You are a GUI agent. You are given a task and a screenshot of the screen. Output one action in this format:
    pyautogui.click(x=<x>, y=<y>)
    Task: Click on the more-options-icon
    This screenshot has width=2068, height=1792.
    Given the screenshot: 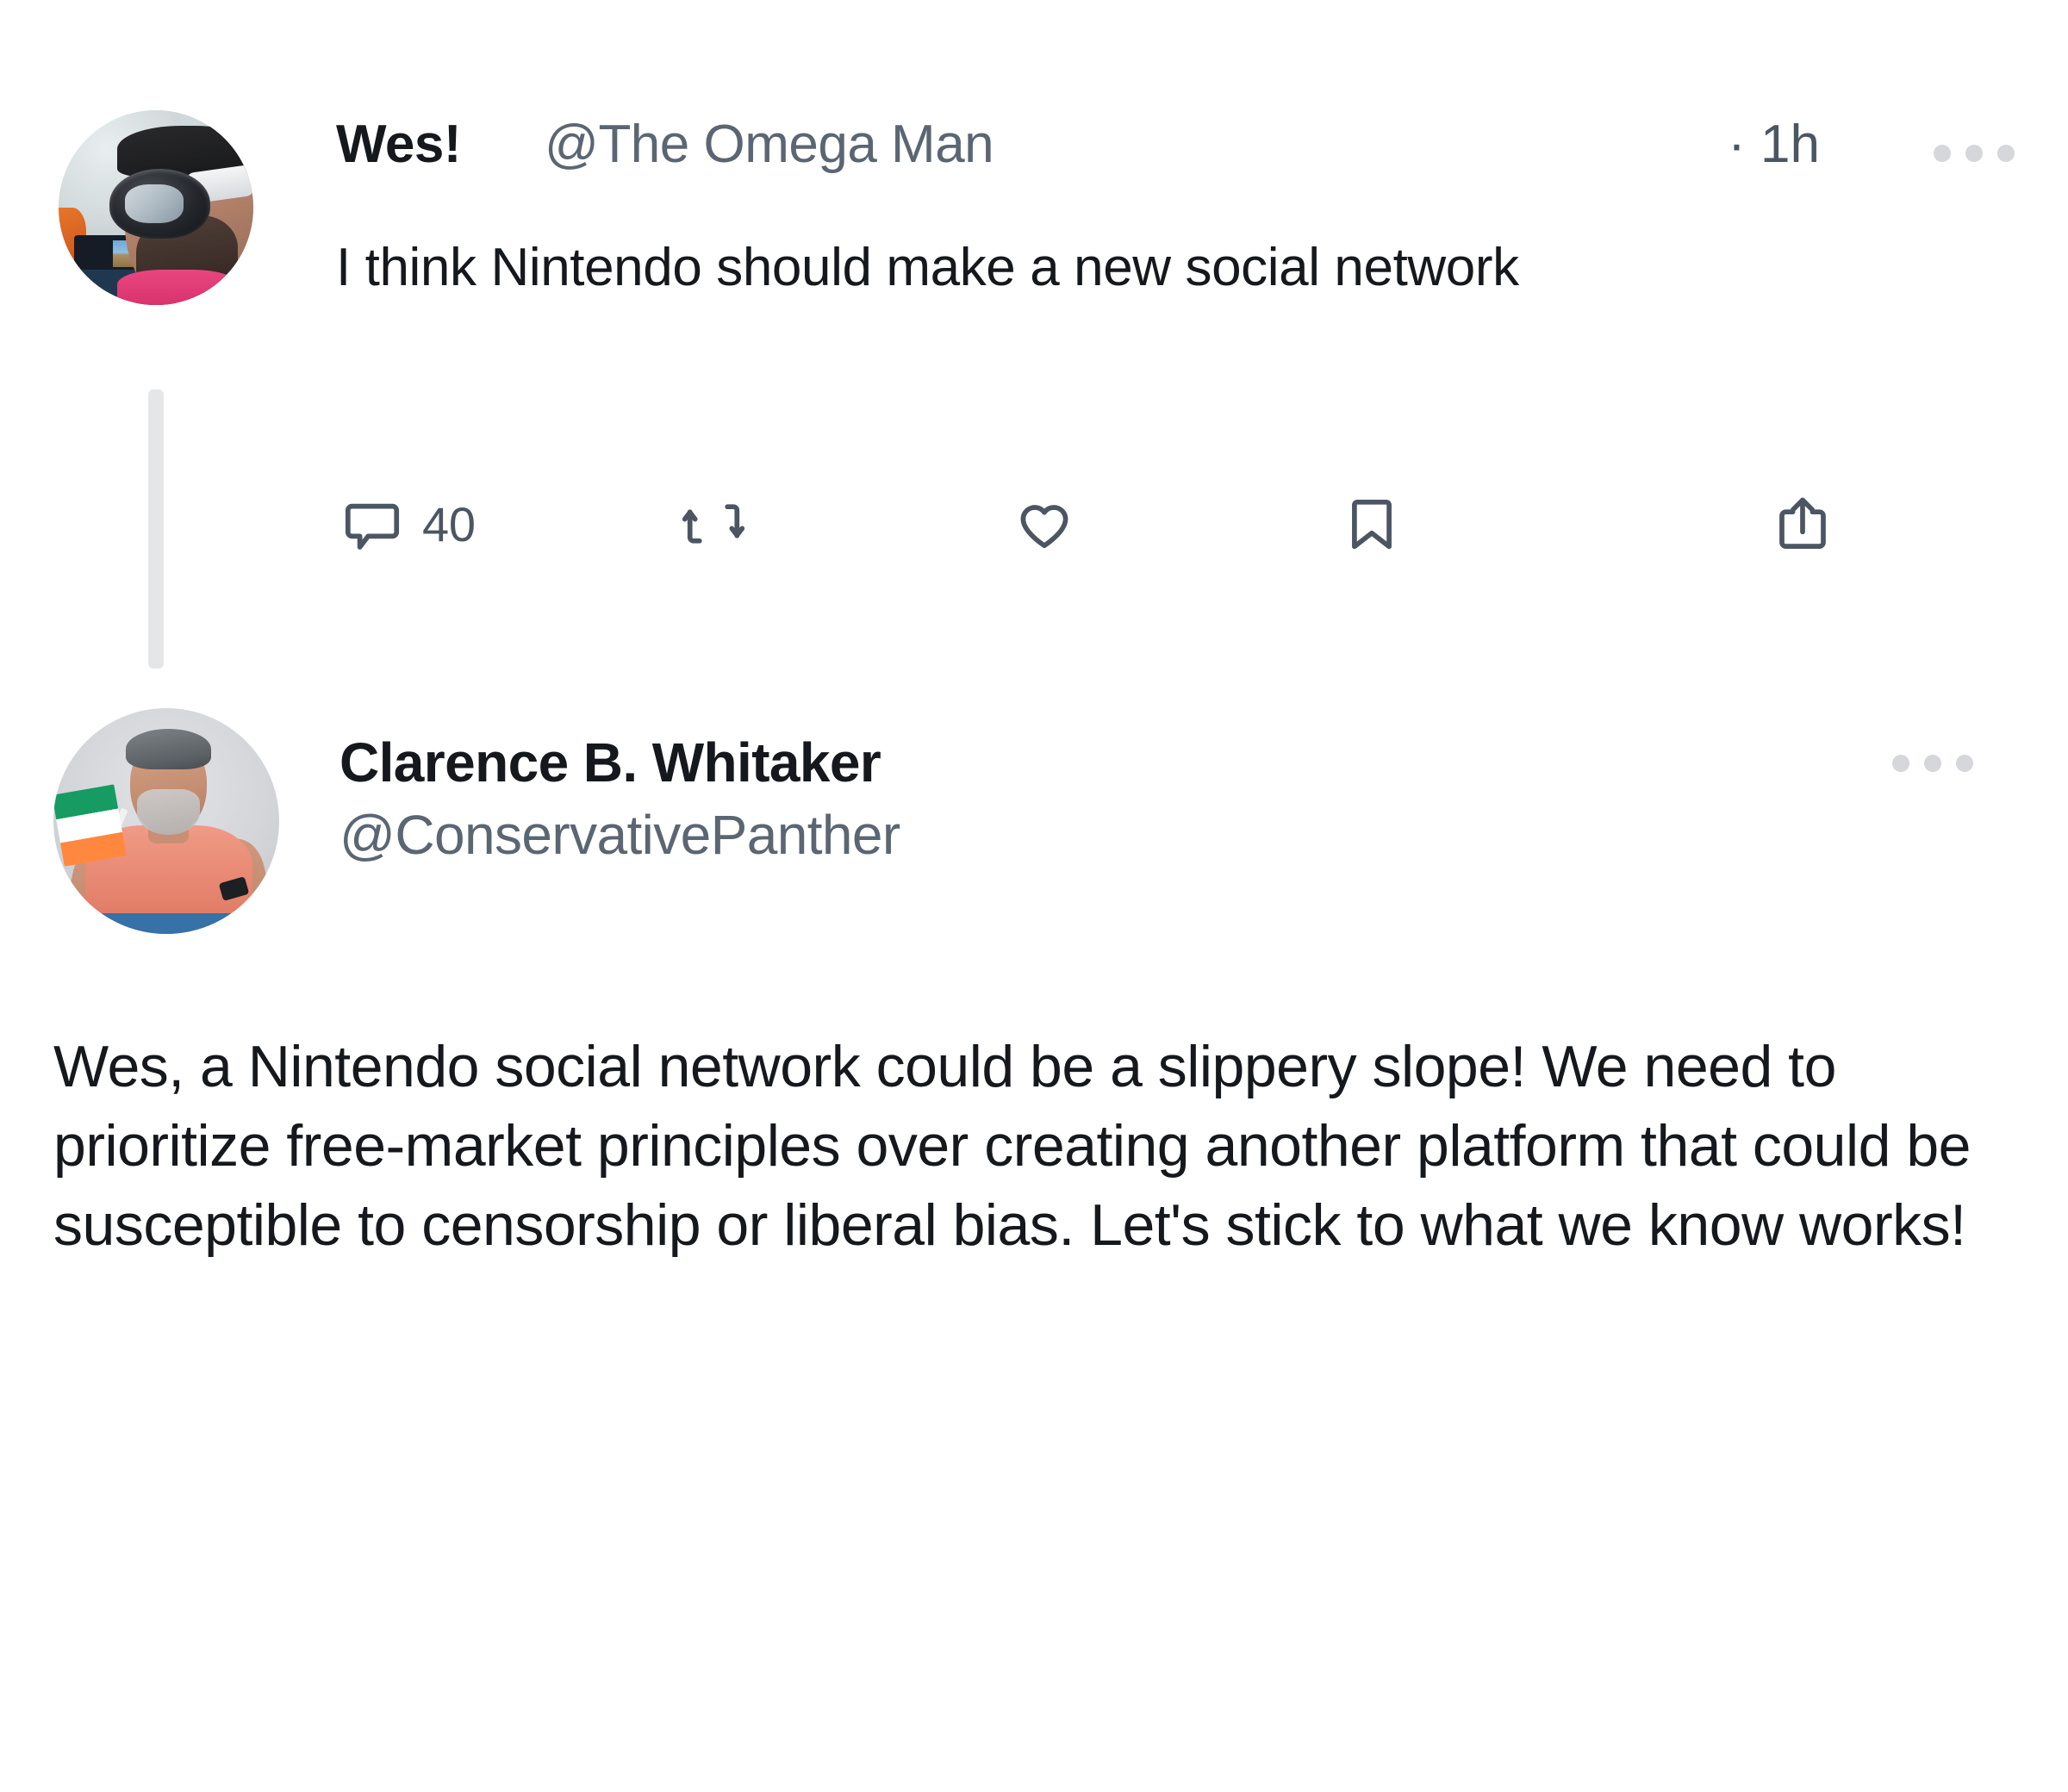 What is the action you would take?
    pyautogui.click(x=1932, y=764)
    